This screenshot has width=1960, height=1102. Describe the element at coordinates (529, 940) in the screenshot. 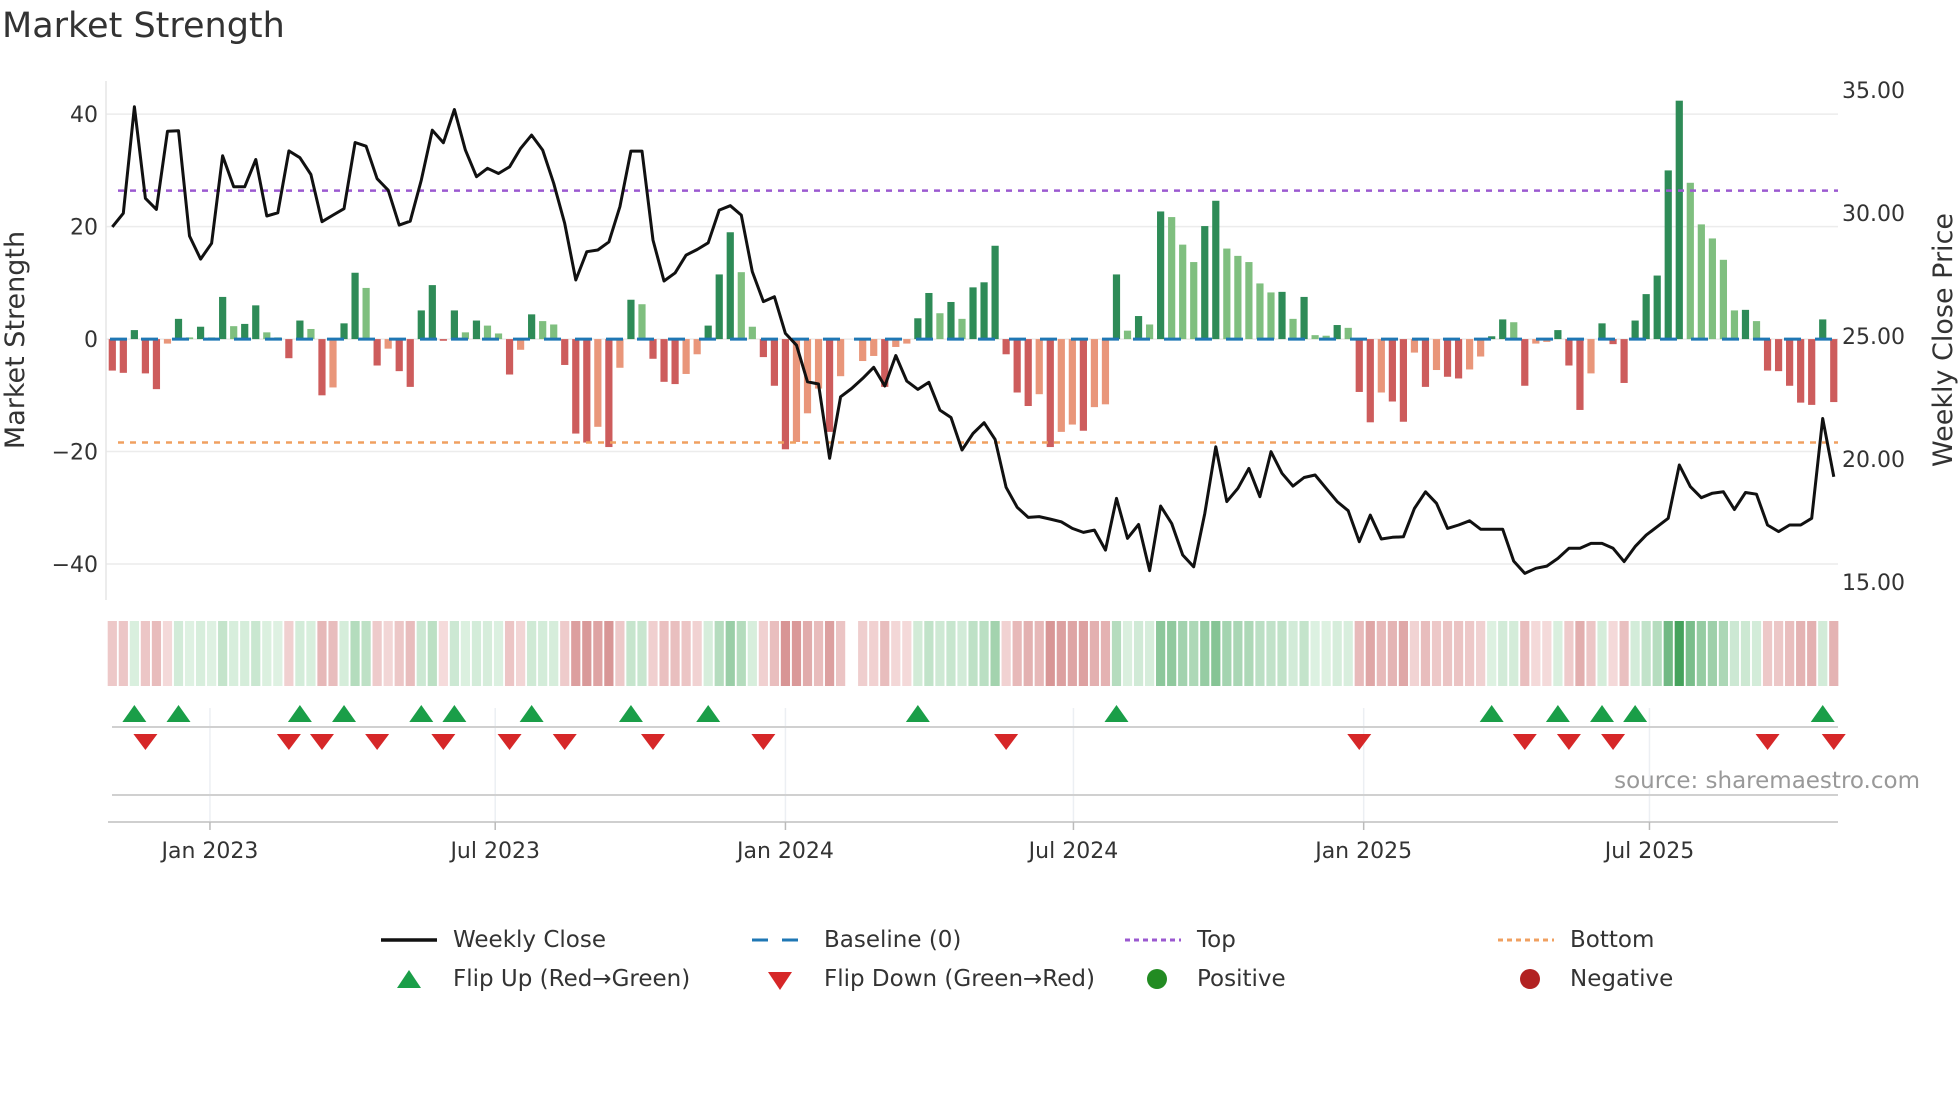

I see `legend-label: Weekly Close` at that location.